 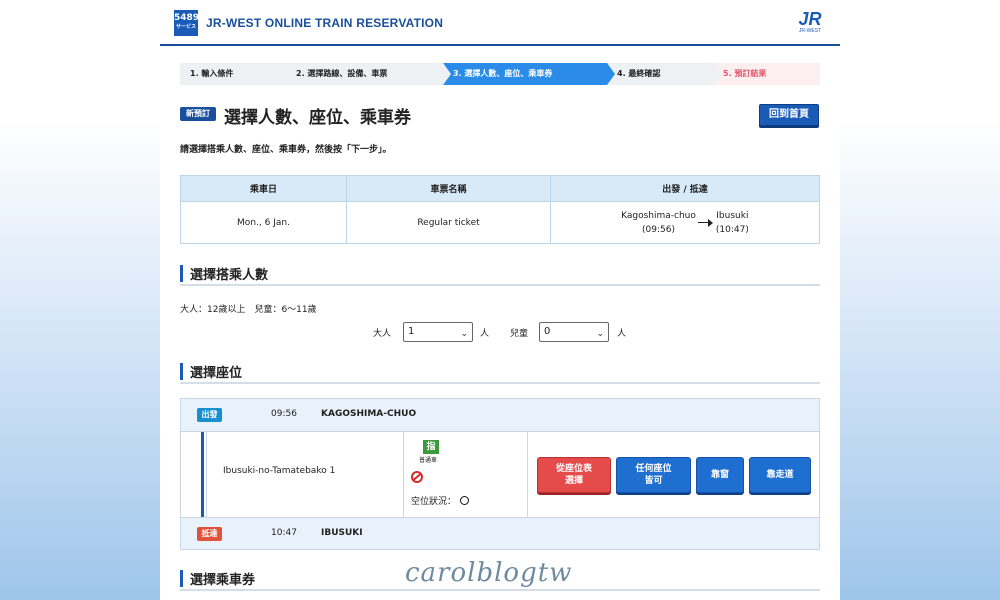 What do you see at coordinates (431, 447) in the screenshot?
I see `reserved-seat-icon: 指` at bounding box center [431, 447].